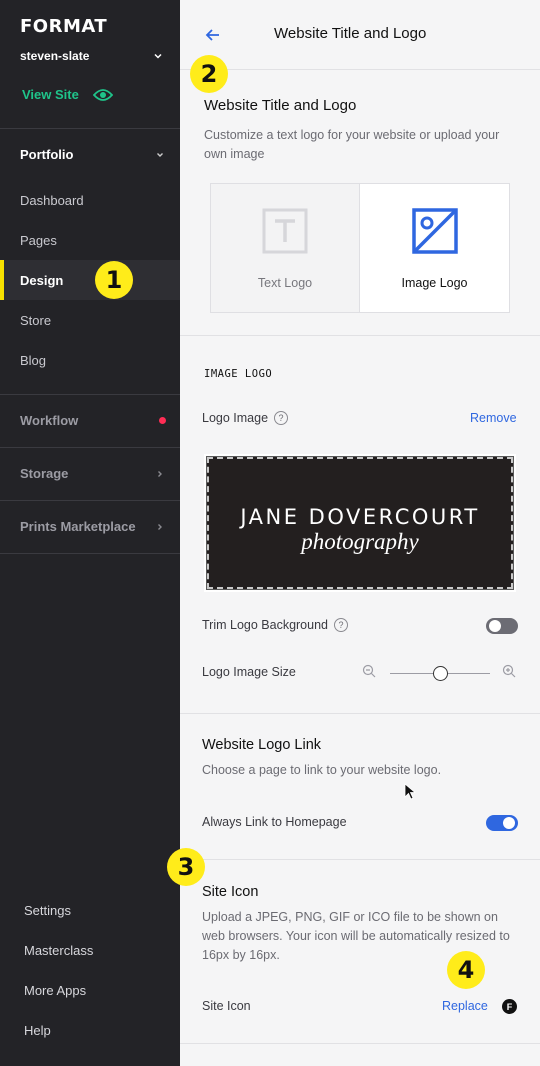  Describe the element at coordinates (249, 672) in the screenshot. I see `logo-size-label: Logo Image Size` at that location.